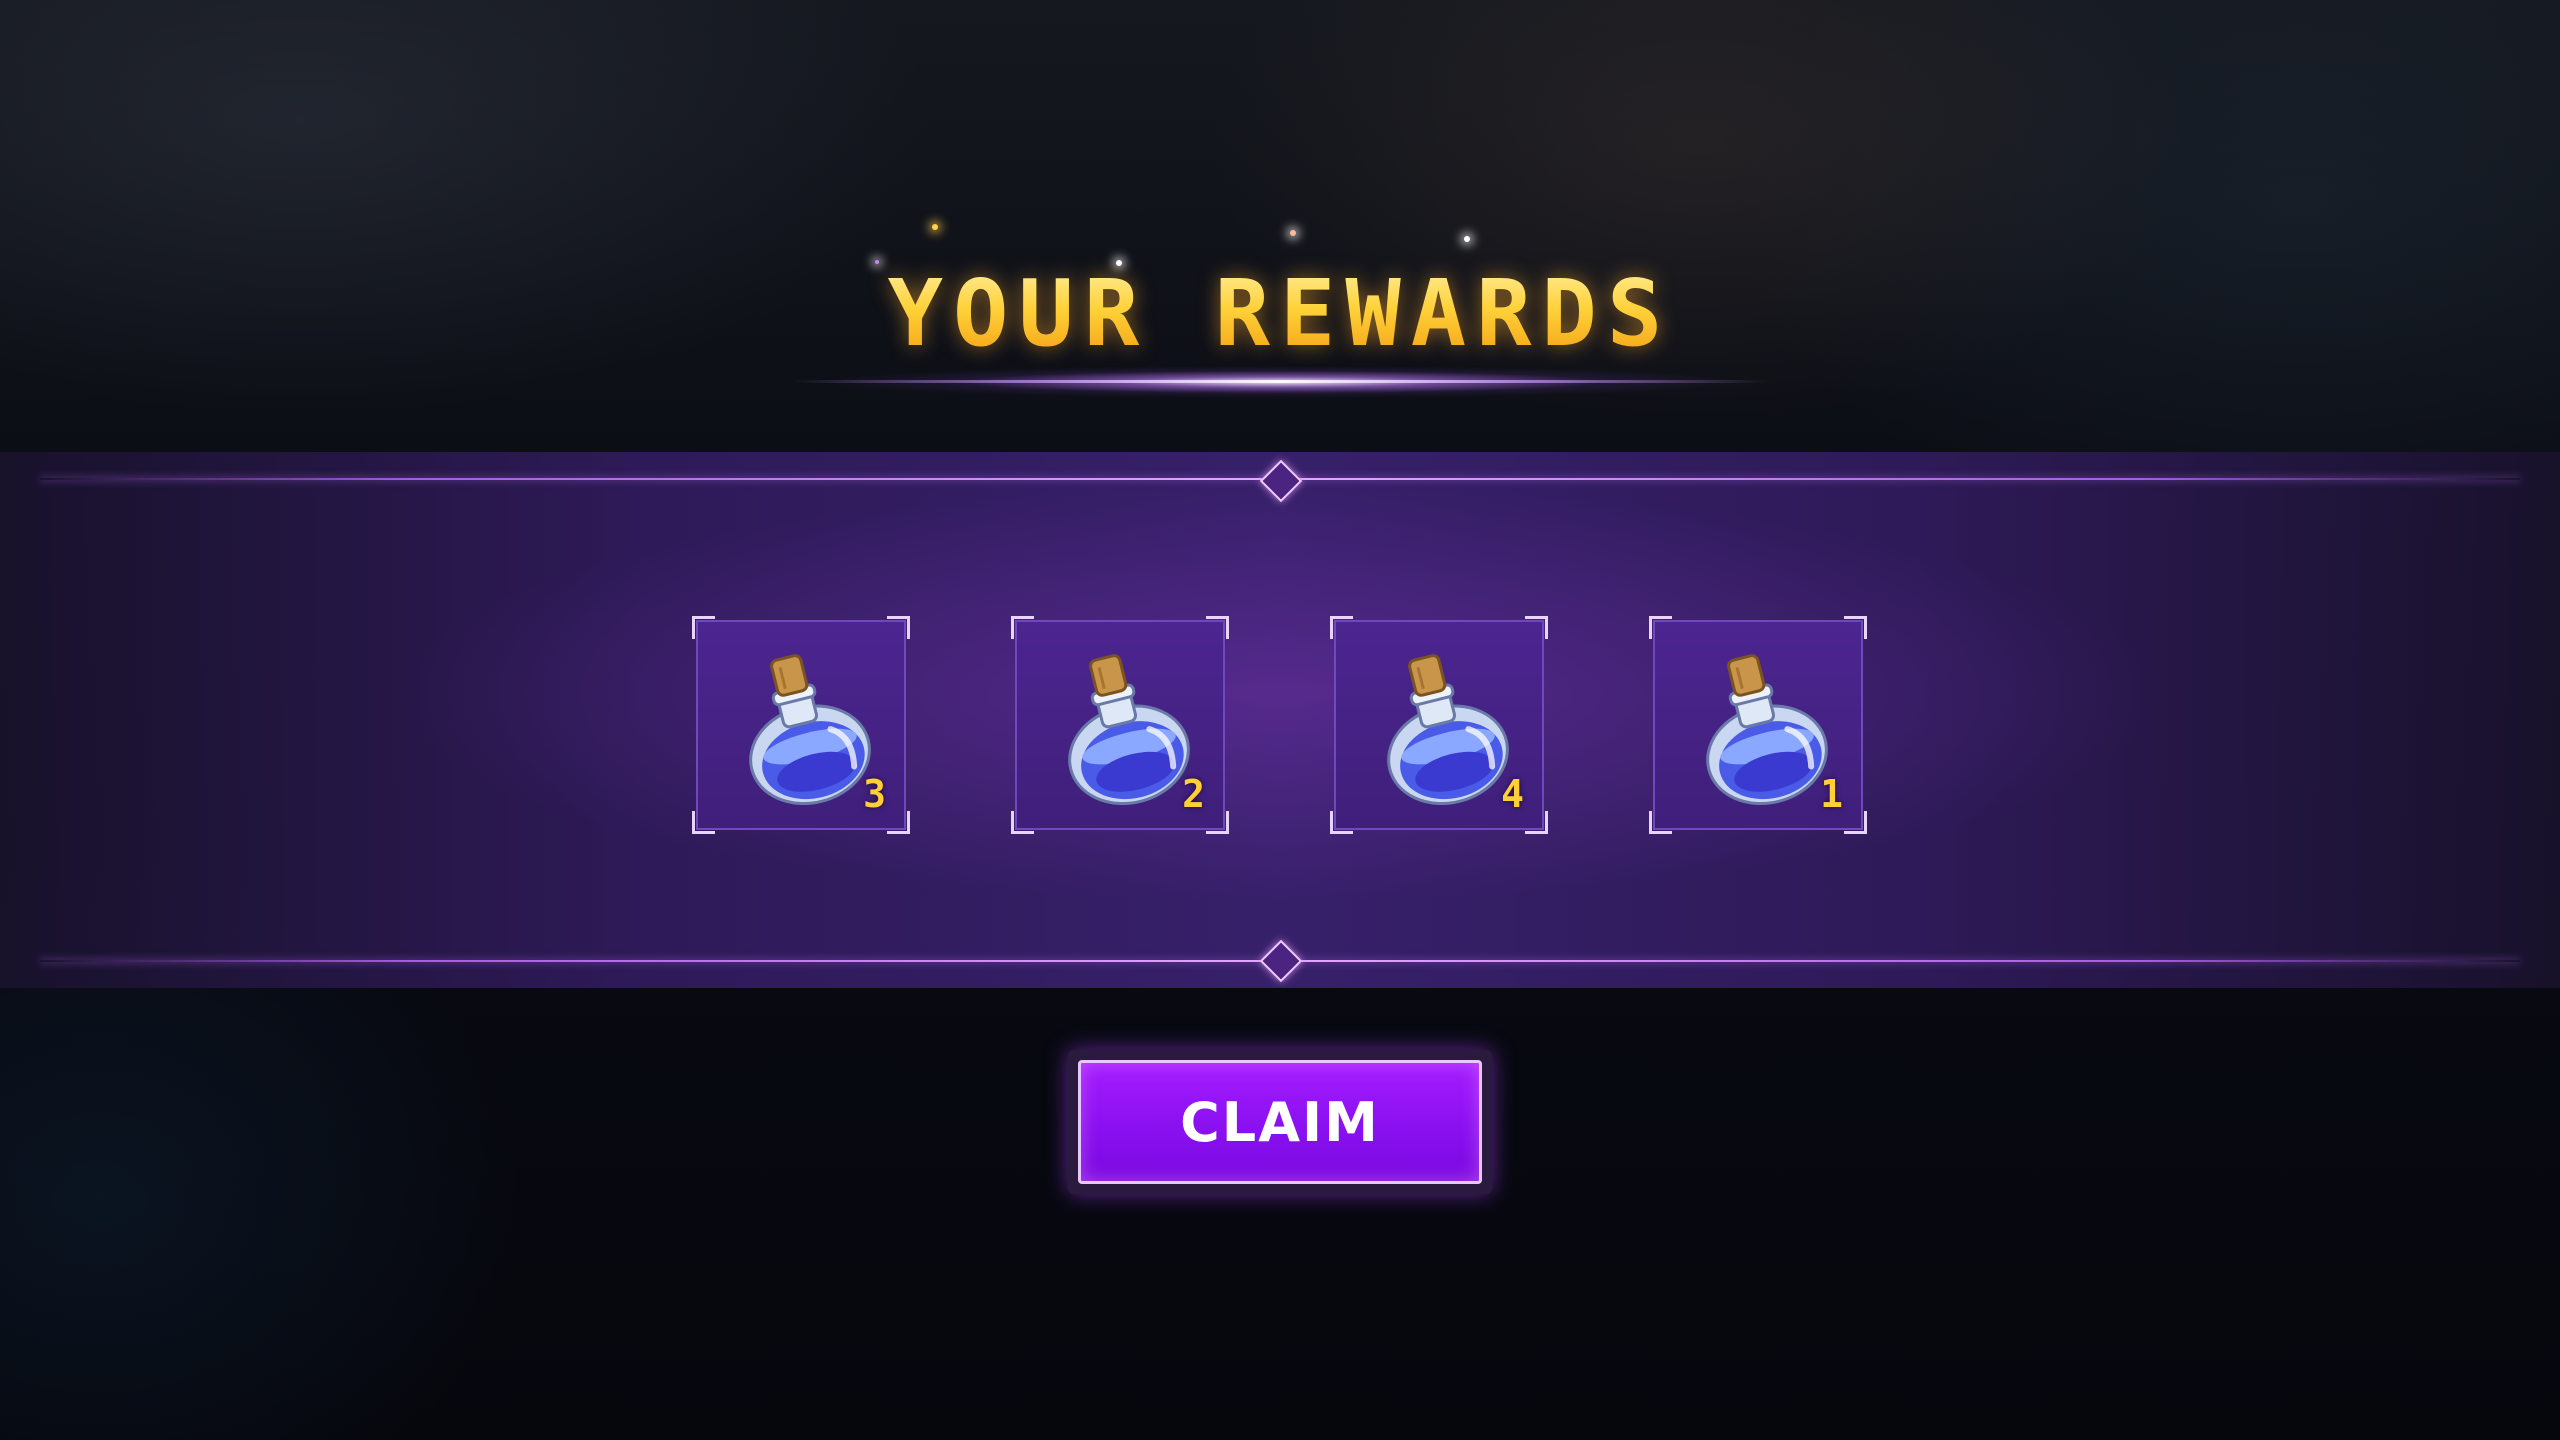  I want to click on reward-slot: 4, so click(1439, 725).